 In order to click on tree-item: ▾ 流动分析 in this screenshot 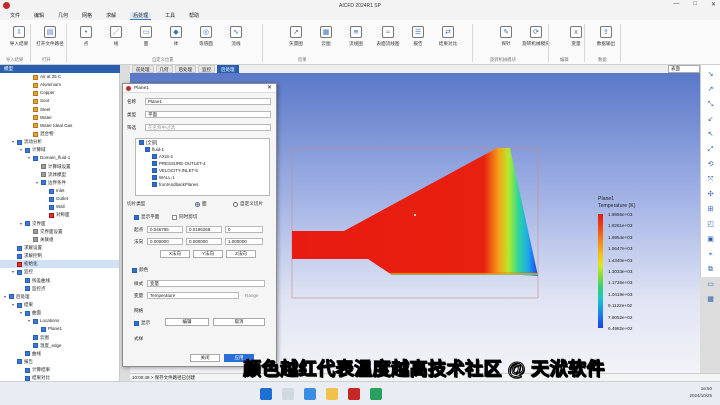, I will do `click(59, 142)`.